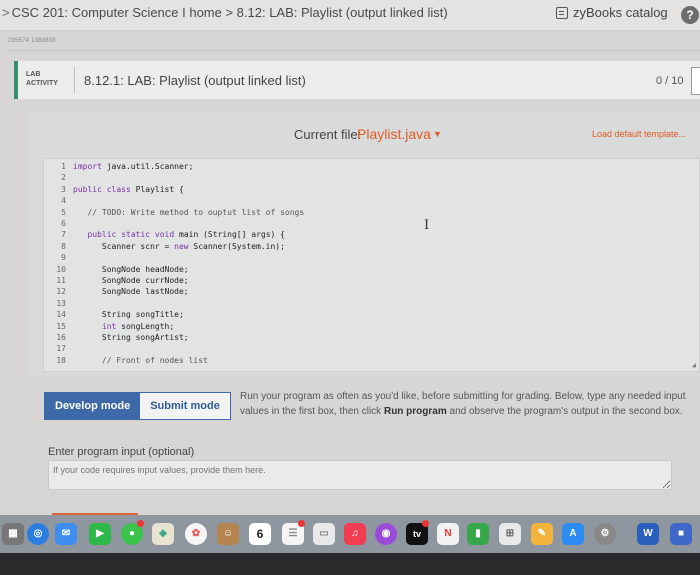  Describe the element at coordinates (620, 12) in the screenshot. I see `catalog-label: zyBooks catalog` at that location.